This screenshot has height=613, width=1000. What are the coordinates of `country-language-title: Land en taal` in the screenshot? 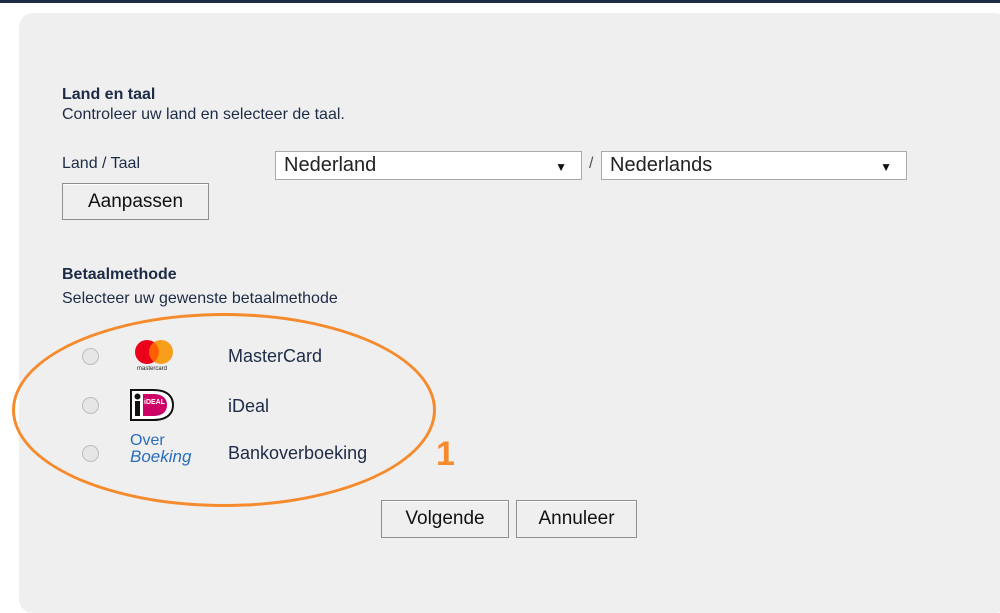 It's located at (109, 94).